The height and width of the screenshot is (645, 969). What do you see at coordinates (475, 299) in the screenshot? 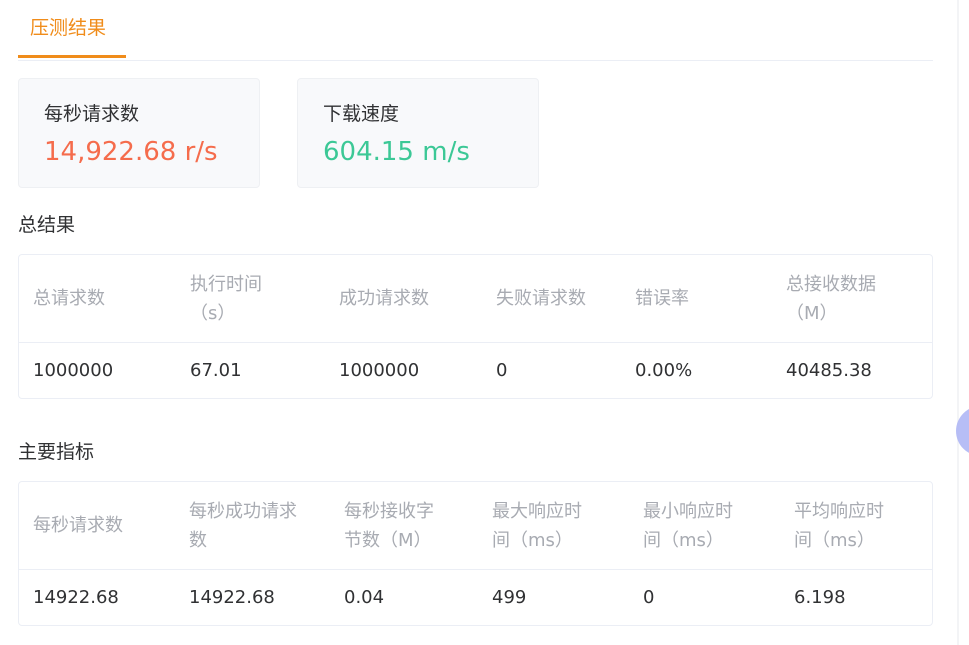
I see `table-header-row: 总请求数 执行时间 （s） 成功请求数 失败请求数 错误率 总接收数据 （M）` at bounding box center [475, 299].